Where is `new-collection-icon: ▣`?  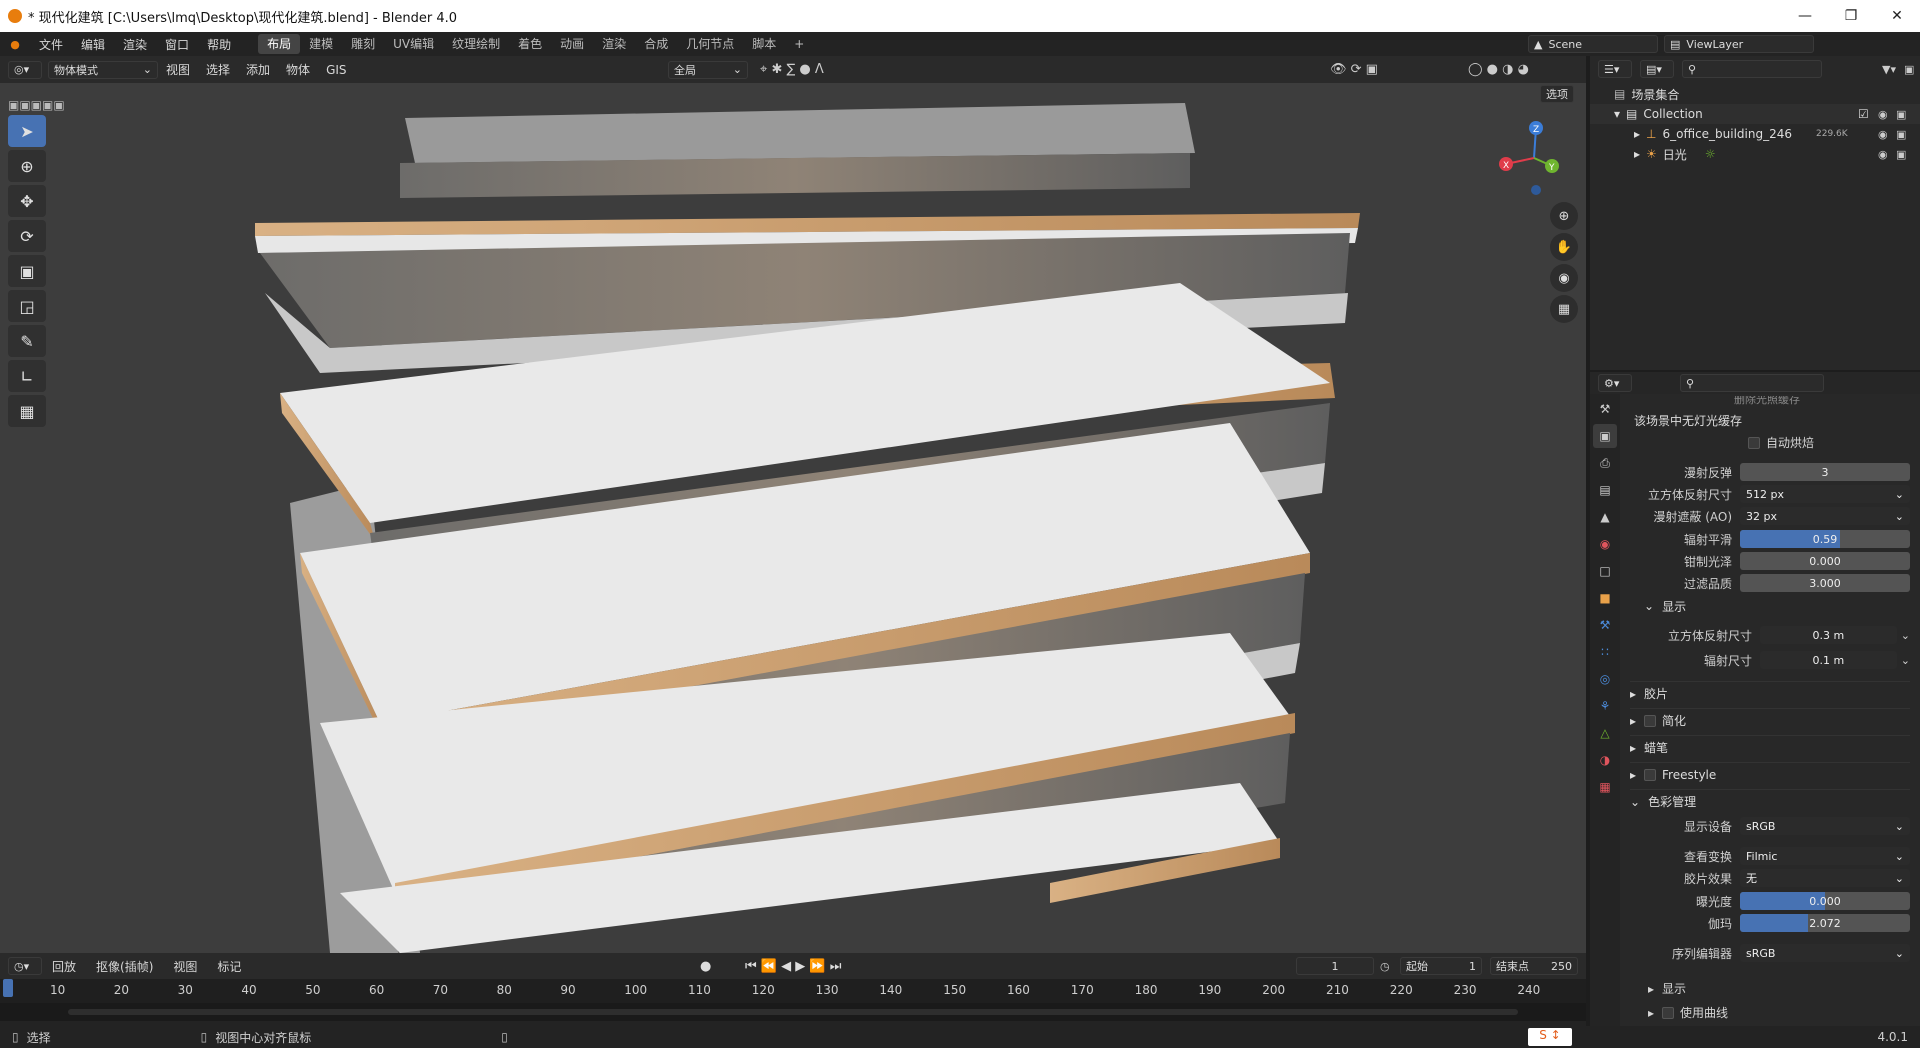
new-collection-icon: ▣ is located at coordinates (1909, 69).